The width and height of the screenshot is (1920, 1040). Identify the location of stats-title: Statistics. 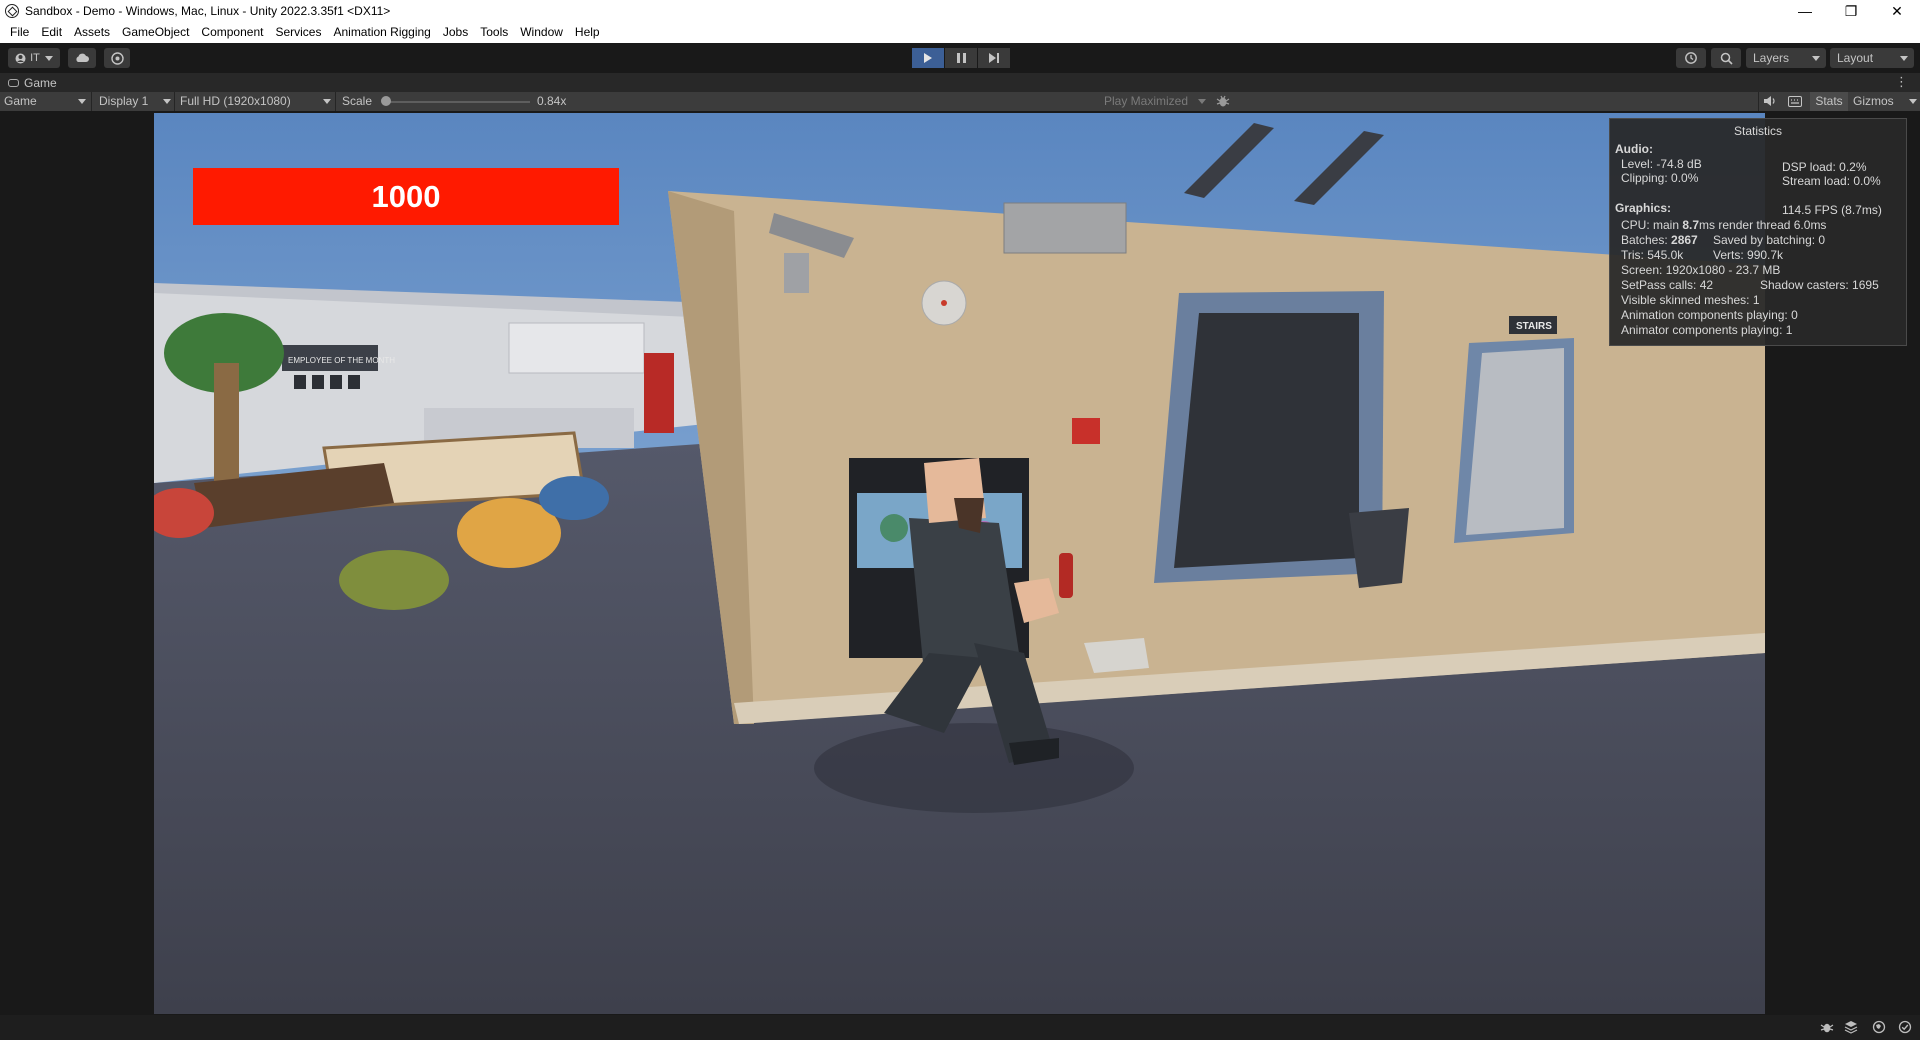
(1757, 131).